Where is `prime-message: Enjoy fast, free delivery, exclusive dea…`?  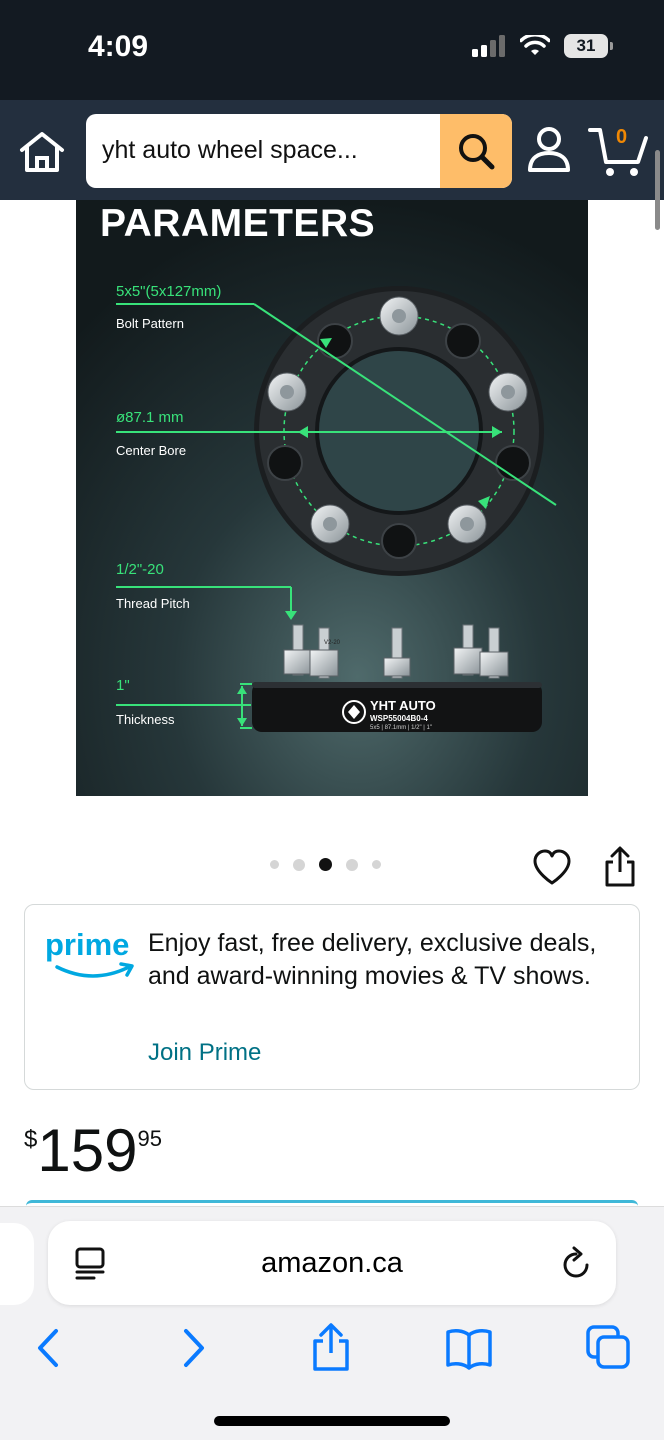 prime-message: Enjoy fast, free delivery, exclusive dea… is located at coordinates (372, 959).